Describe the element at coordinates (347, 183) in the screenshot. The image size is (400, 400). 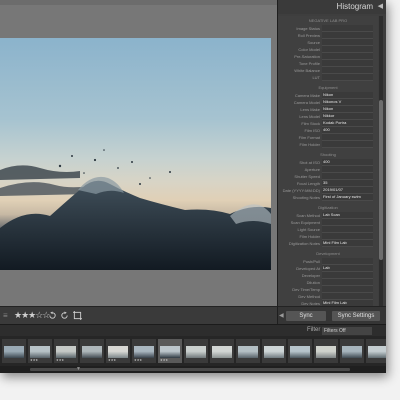
I see `metadata-value-field: 35` at that location.